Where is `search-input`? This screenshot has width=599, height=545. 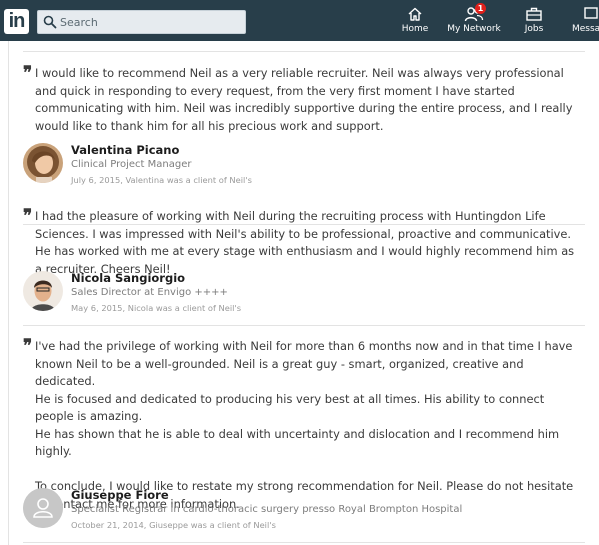 search-input is located at coordinates (150, 22).